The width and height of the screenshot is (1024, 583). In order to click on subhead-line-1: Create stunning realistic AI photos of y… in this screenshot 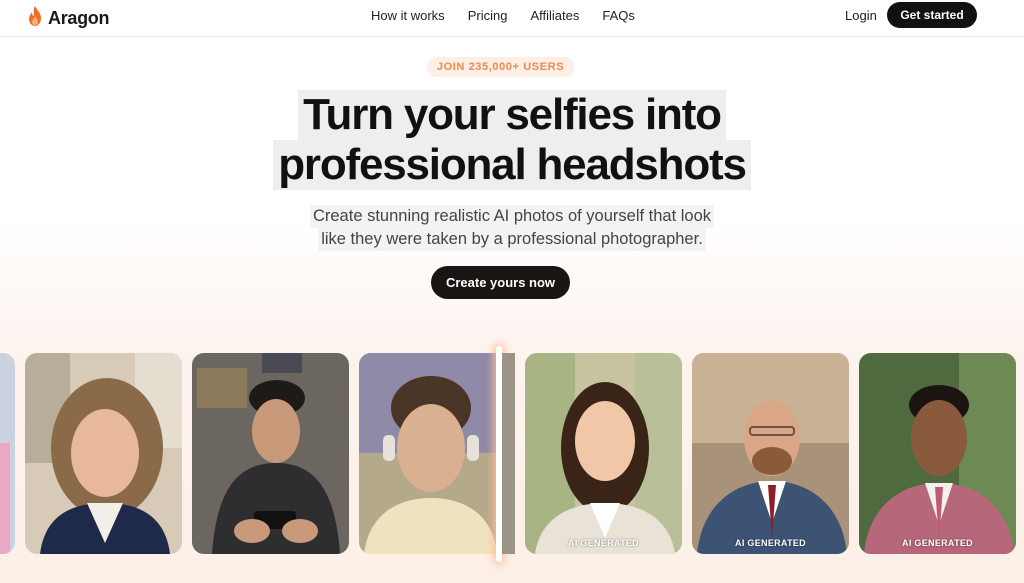, I will do `click(512, 216)`.